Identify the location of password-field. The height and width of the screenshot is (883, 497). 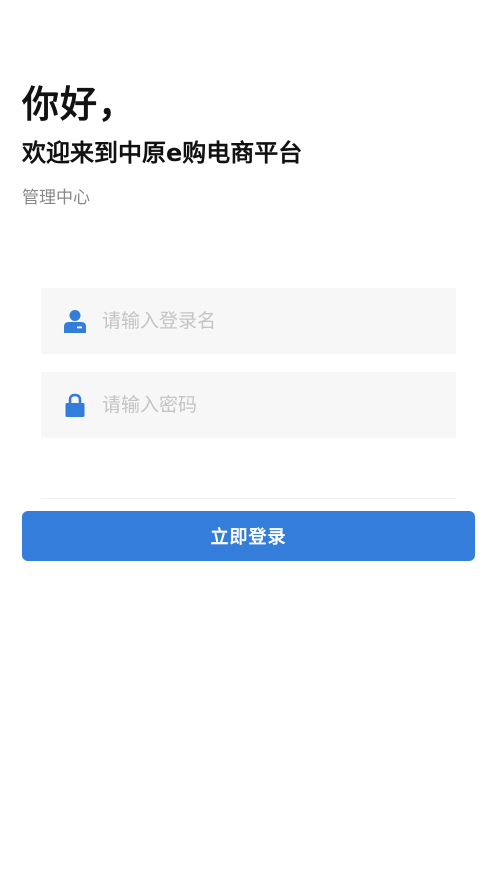
(248, 405).